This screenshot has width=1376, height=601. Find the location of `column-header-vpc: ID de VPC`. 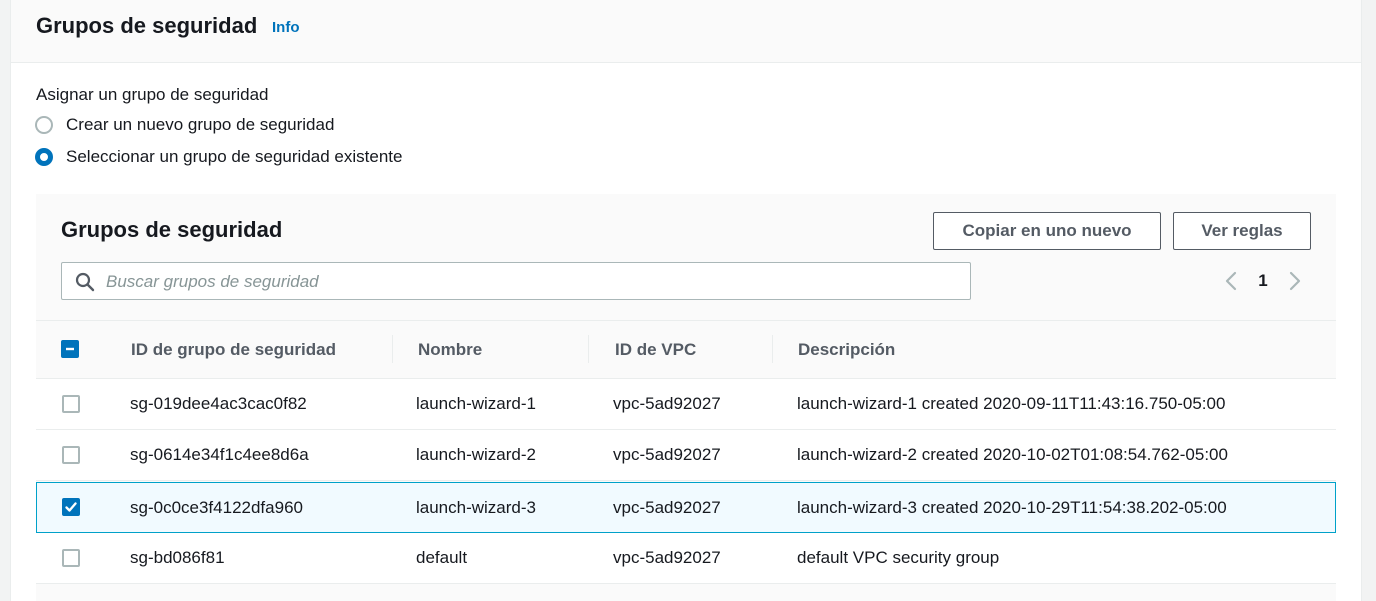

column-header-vpc: ID de VPC is located at coordinates (655, 349).